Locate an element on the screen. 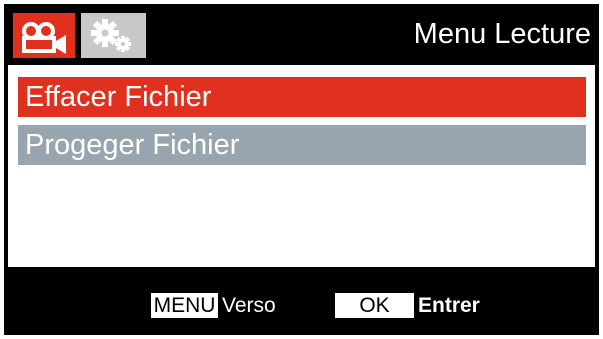 The height and width of the screenshot is (339, 603). menu-title: Menu Lecture is located at coordinates (502, 34).